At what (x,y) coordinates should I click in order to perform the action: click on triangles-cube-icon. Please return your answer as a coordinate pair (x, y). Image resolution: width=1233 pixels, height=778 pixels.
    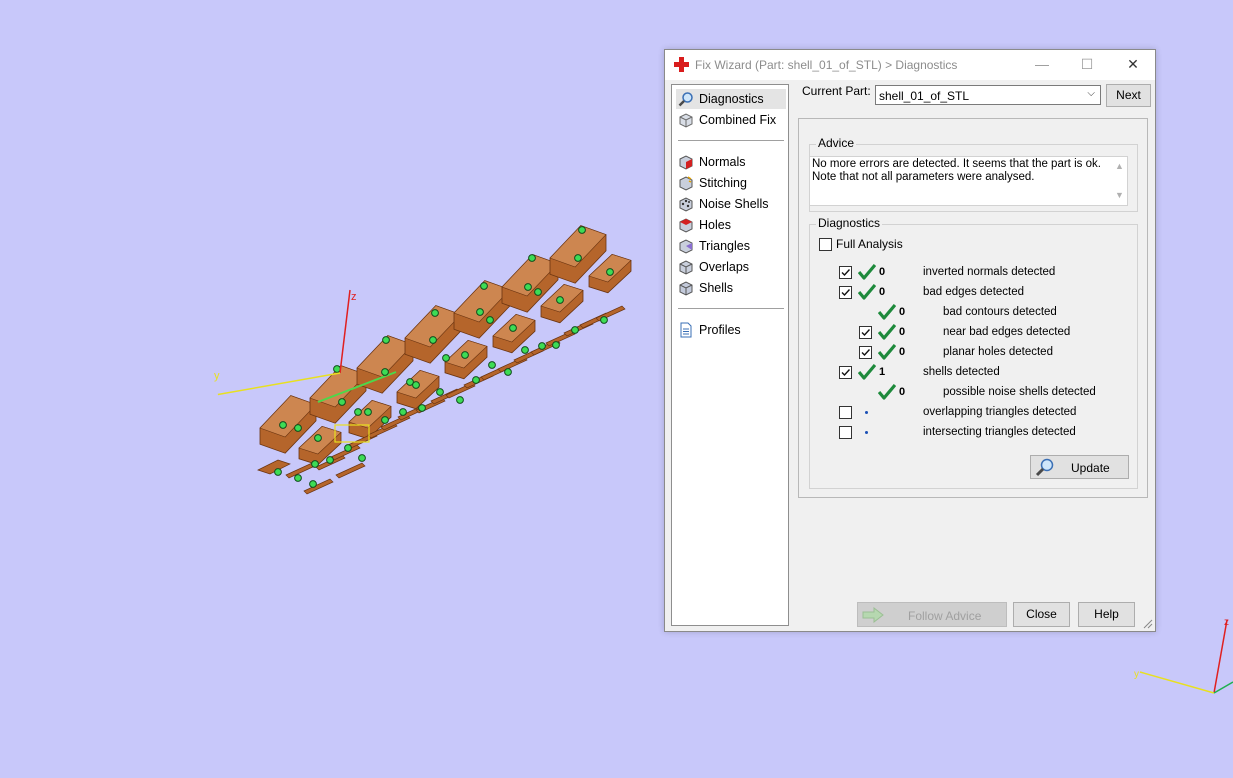
    Looking at the image, I should click on (686, 246).